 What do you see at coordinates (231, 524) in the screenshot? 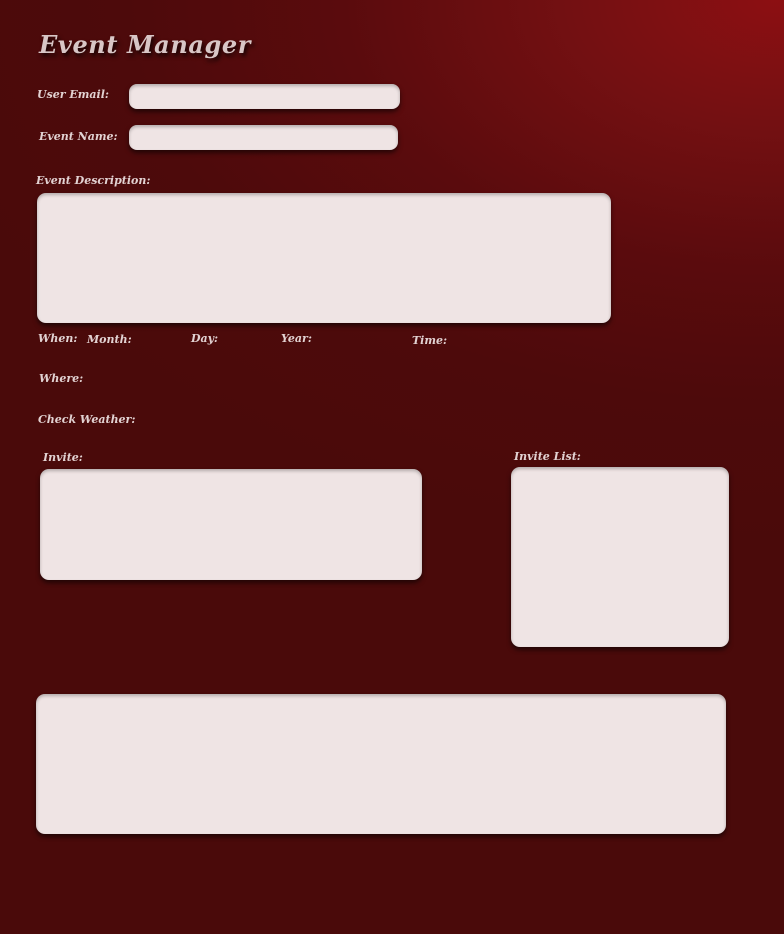
I see `invite-textarea` at bounding box center [231, 524].